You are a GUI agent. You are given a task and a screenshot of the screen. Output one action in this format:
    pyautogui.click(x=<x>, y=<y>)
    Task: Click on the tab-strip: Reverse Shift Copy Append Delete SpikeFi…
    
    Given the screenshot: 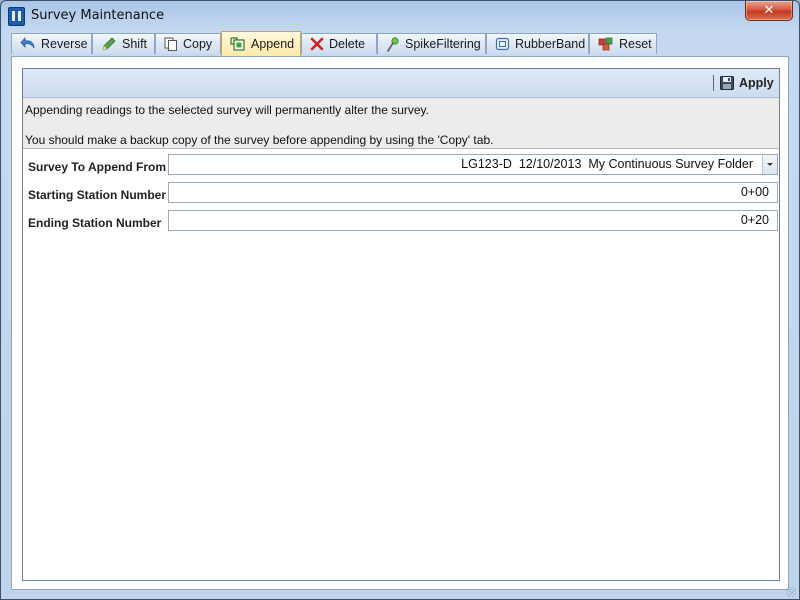 What is the action you would take?
    pyautogui.click(x=401, y=43)
    